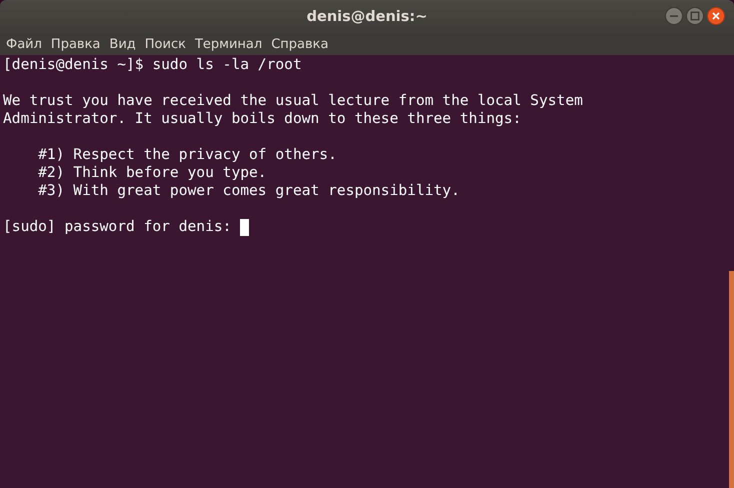  Describe the element at coordinates (152, 65) in the screenshot. I see `terminal-line: [denis@denis ~]$ sudo ls -la /root` at that location.